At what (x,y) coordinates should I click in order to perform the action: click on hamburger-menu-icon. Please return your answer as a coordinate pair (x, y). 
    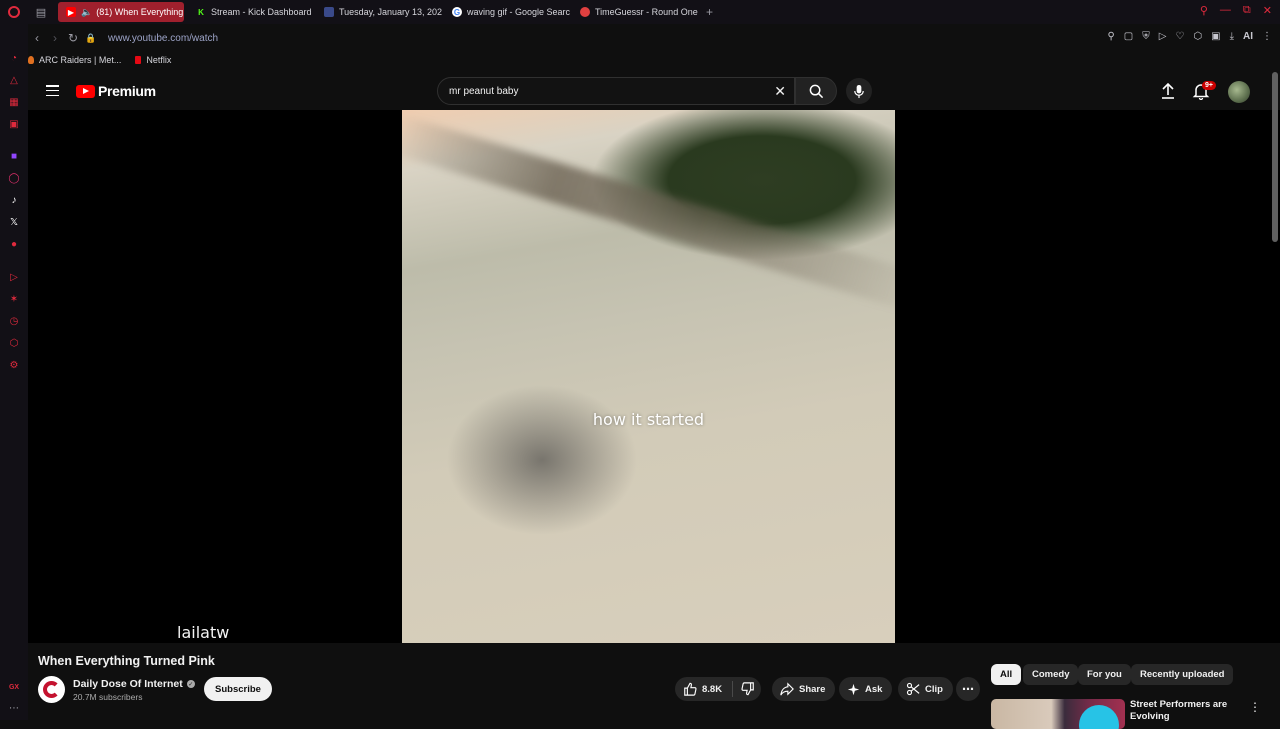
    Looking at the image, I should click on (52, 90).